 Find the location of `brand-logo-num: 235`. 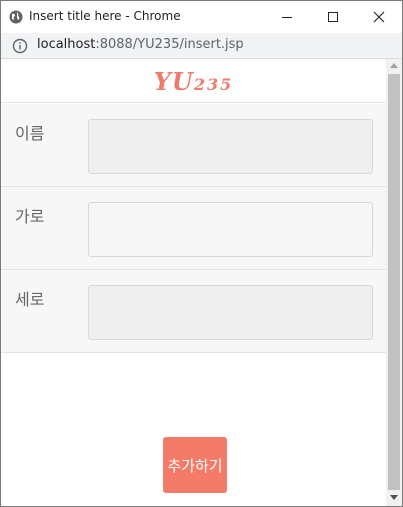

brand-logo-num: 235 is located at coordinates (213, 84).